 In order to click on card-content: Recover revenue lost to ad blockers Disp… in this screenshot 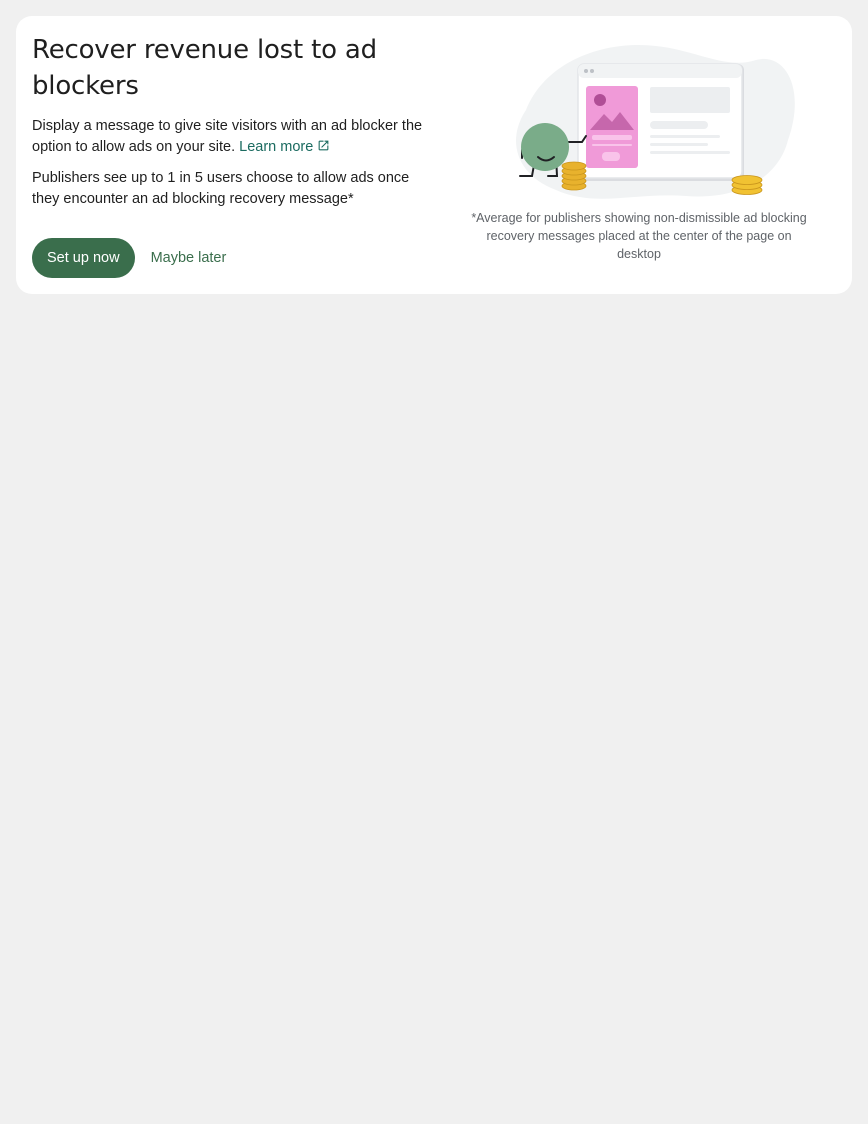, I will do `click(232, 121)`.